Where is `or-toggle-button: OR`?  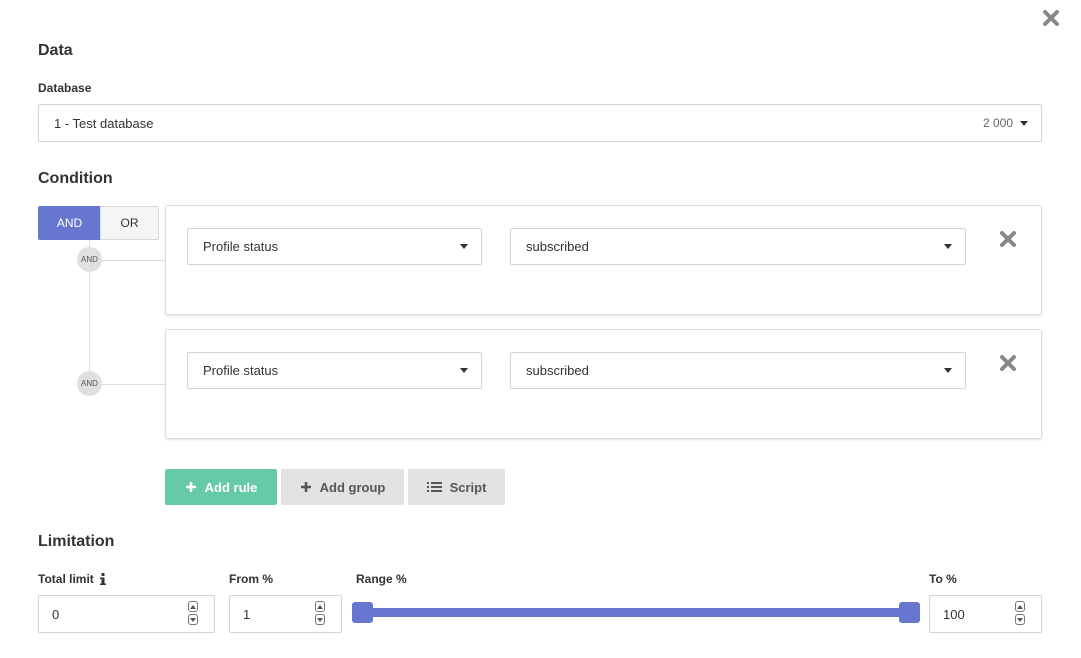 or-toggle-button: OR is located at coordinates (129, 223).